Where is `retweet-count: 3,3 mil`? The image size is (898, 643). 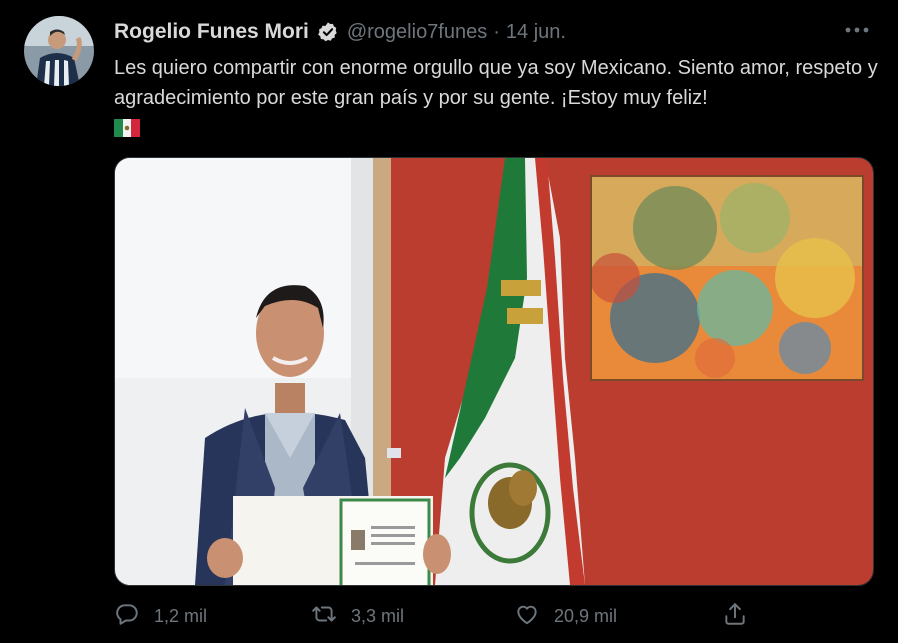 retweet-count: 3,3 mil is located at coordinates (378, 616).